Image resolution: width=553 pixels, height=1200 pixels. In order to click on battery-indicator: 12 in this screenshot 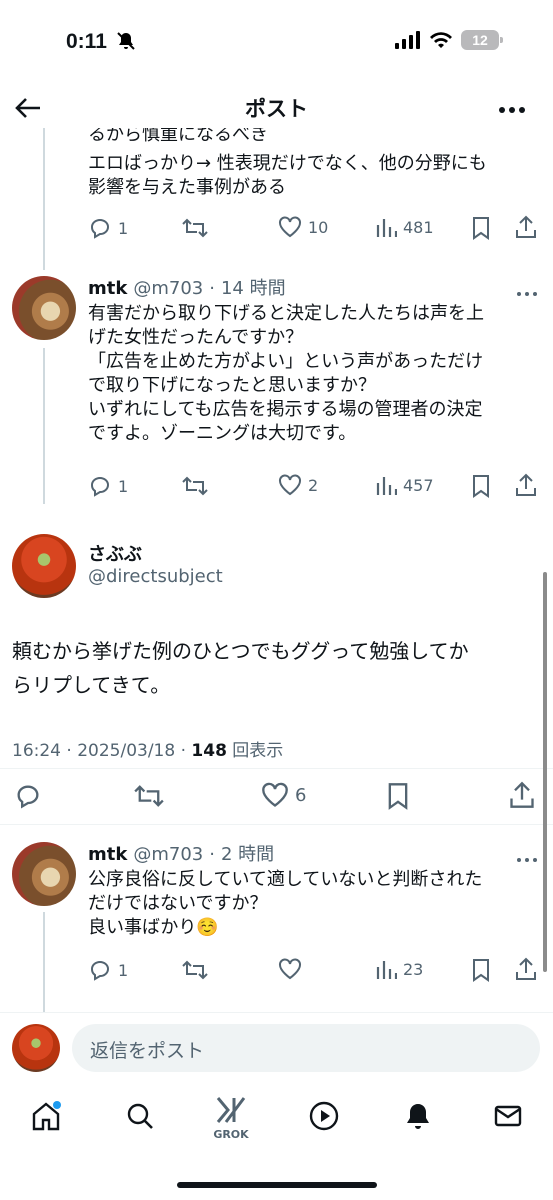, I will do `click(482, 40)`.